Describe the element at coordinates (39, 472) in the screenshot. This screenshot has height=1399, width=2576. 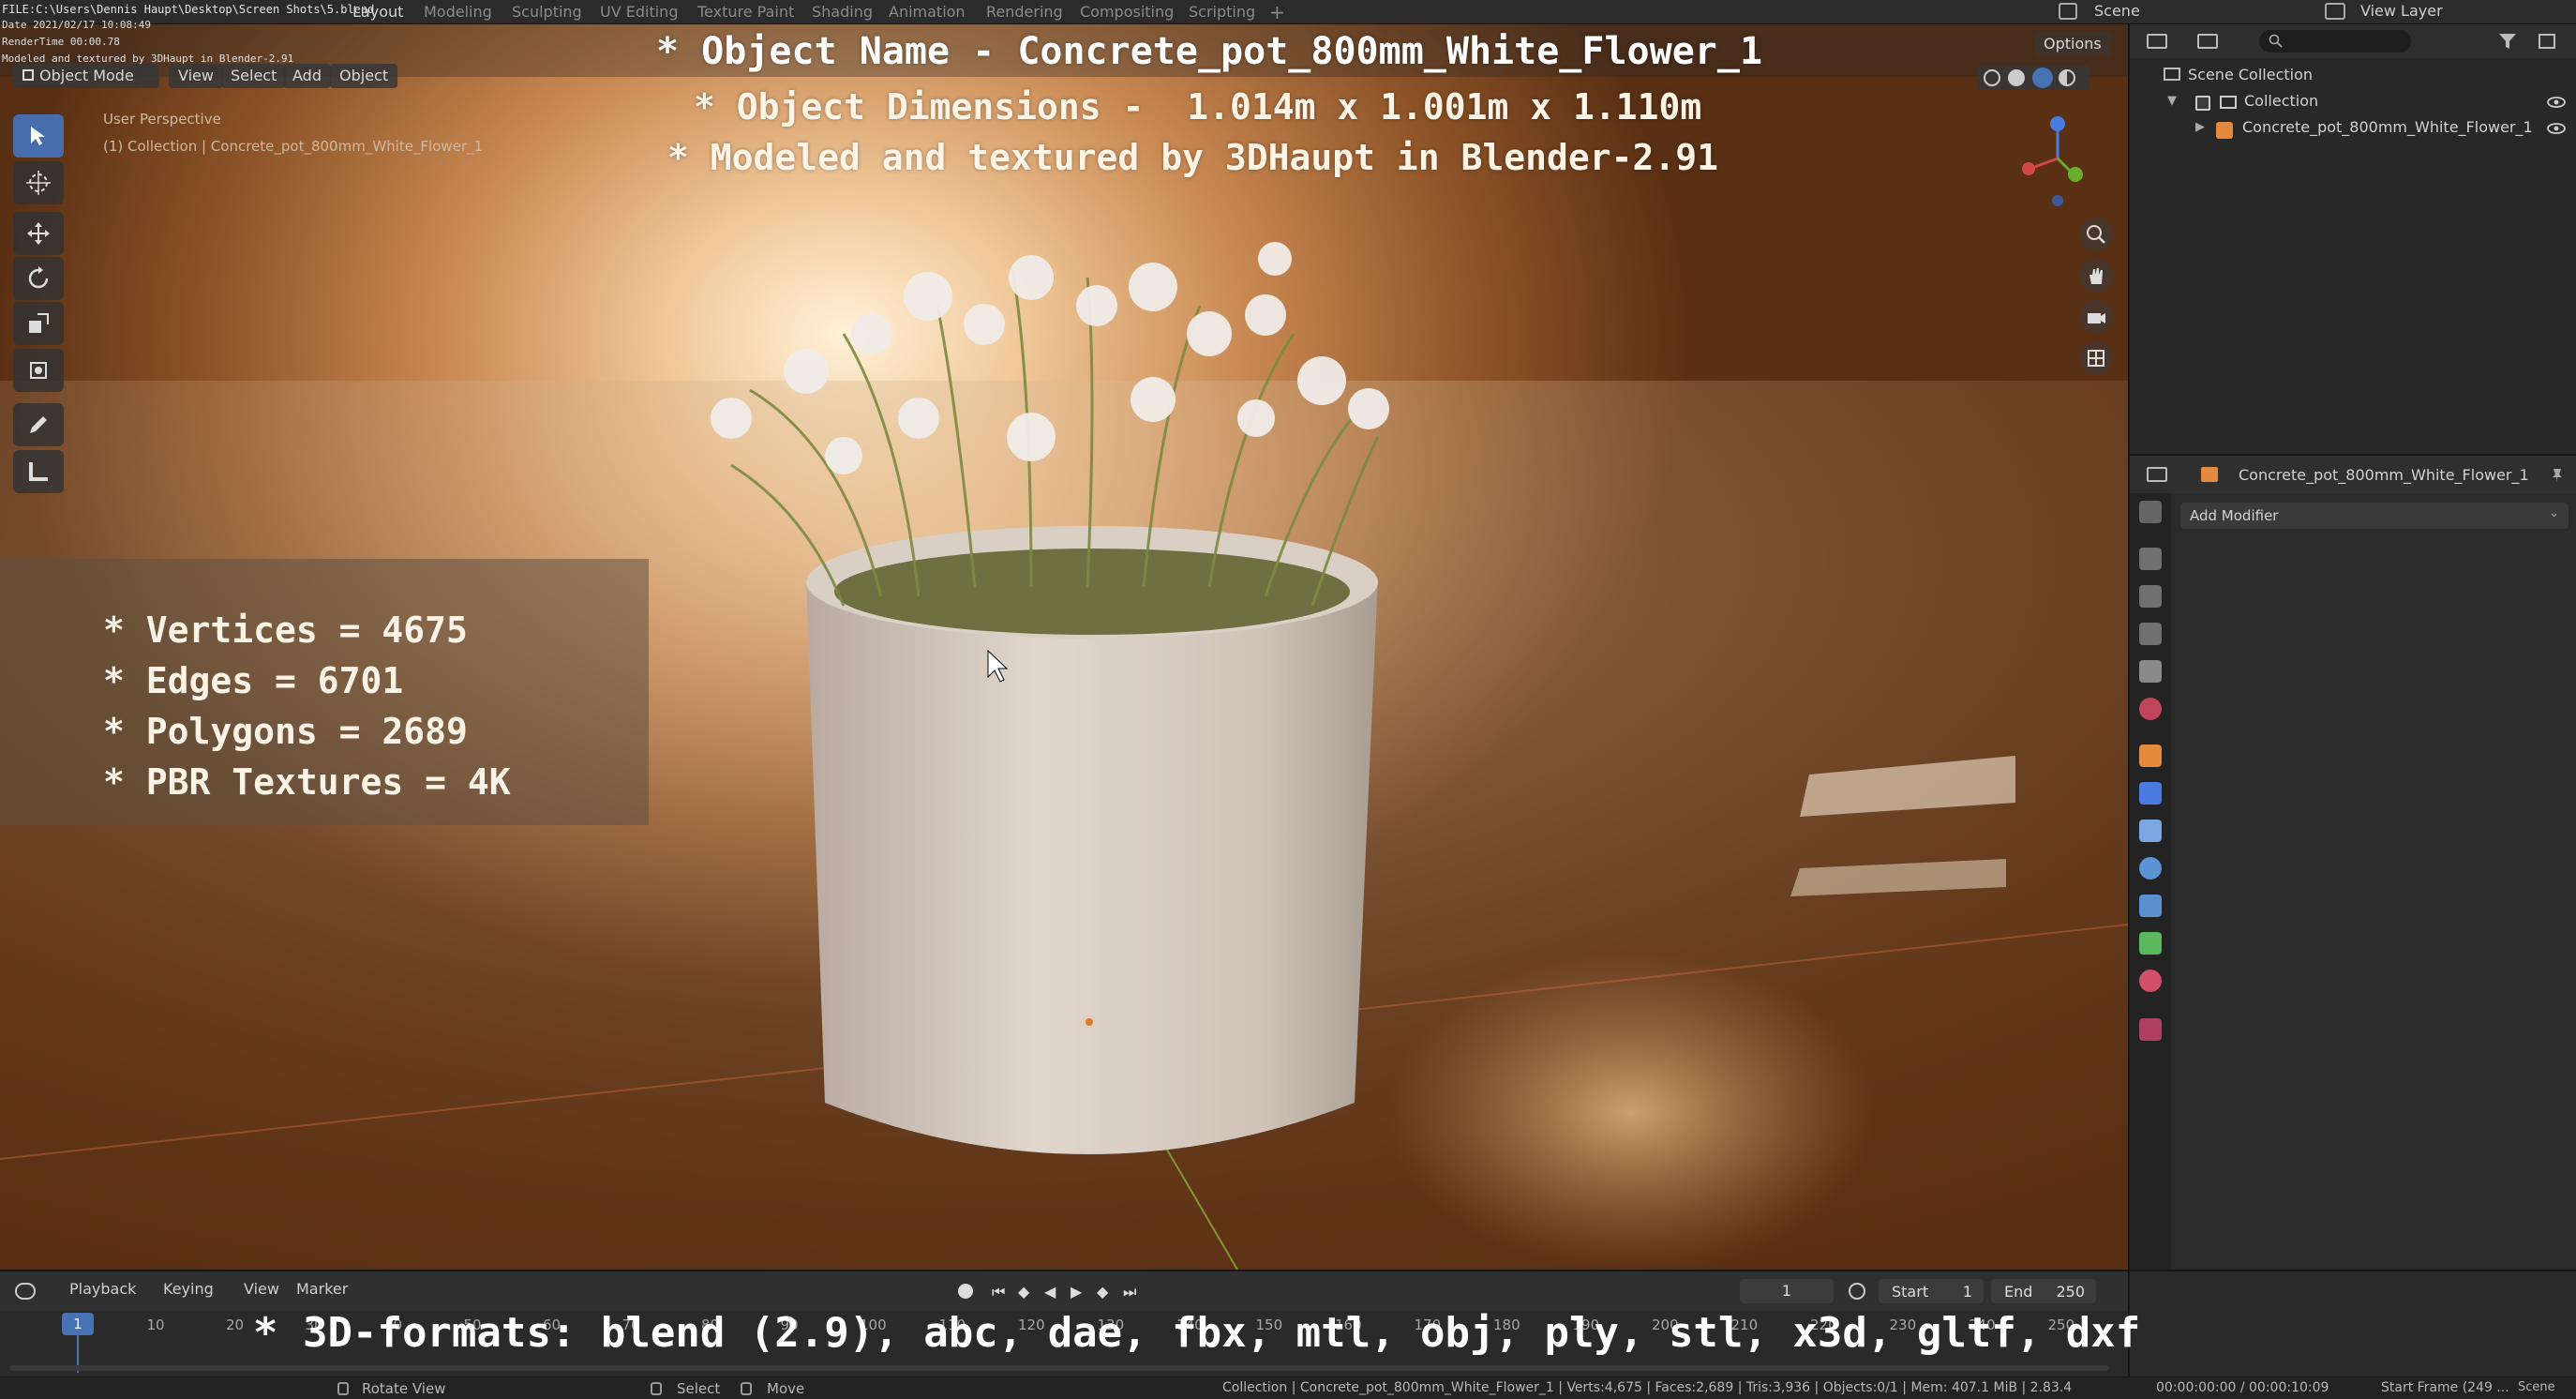
I see `measure-tool` at that location.